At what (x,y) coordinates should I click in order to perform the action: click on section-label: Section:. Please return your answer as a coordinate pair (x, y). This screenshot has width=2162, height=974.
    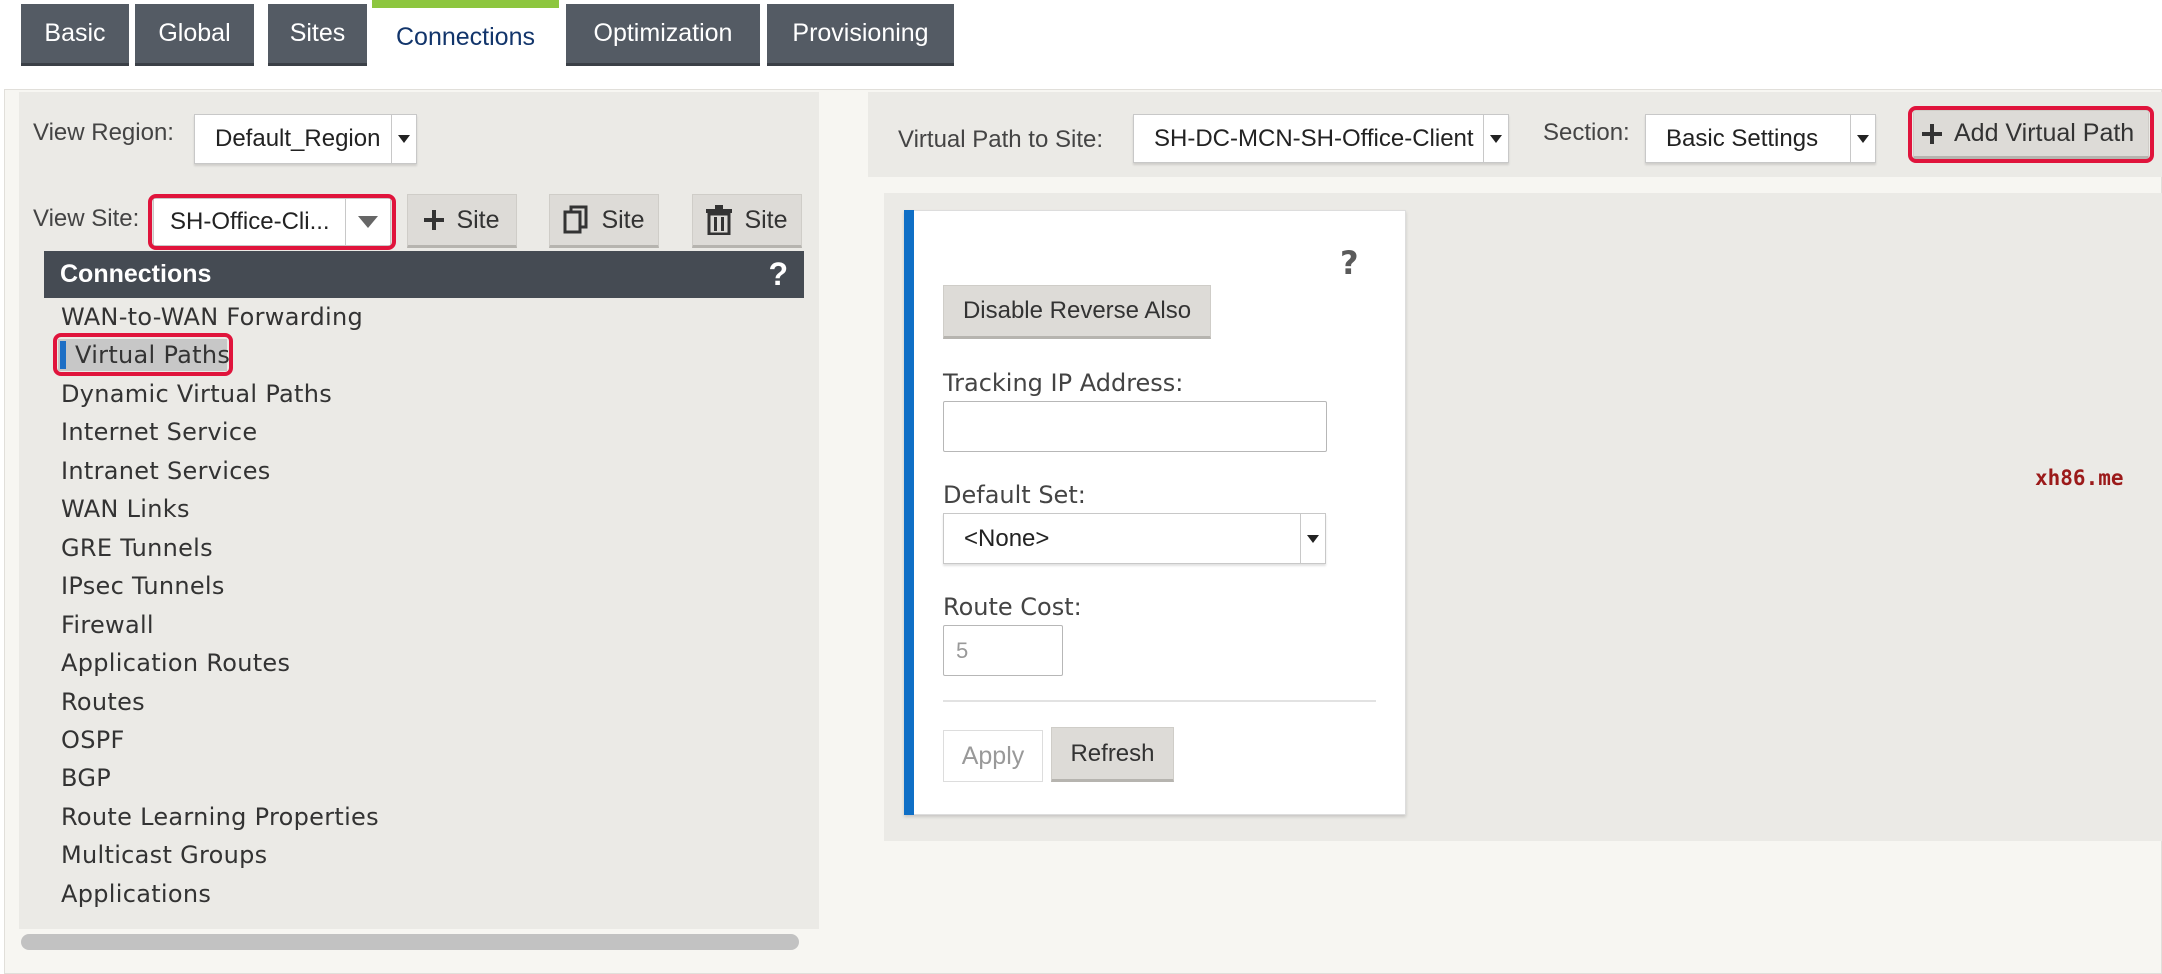
    Looking at the image, I should click on (1586, 132).